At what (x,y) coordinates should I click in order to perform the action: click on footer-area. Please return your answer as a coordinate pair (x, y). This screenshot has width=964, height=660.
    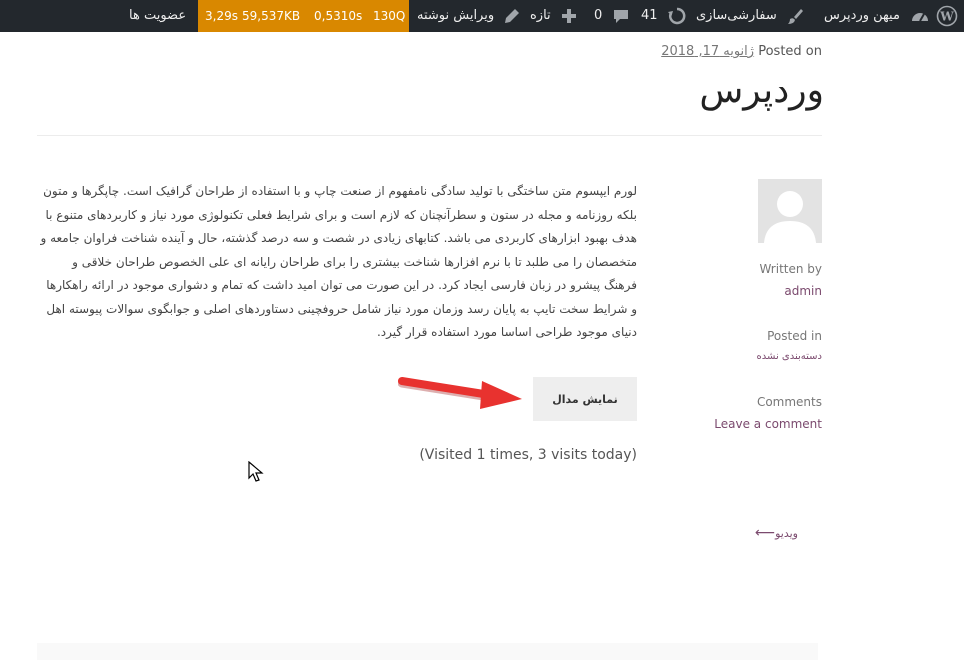
    Looking at the image, I should click on (427, 651).